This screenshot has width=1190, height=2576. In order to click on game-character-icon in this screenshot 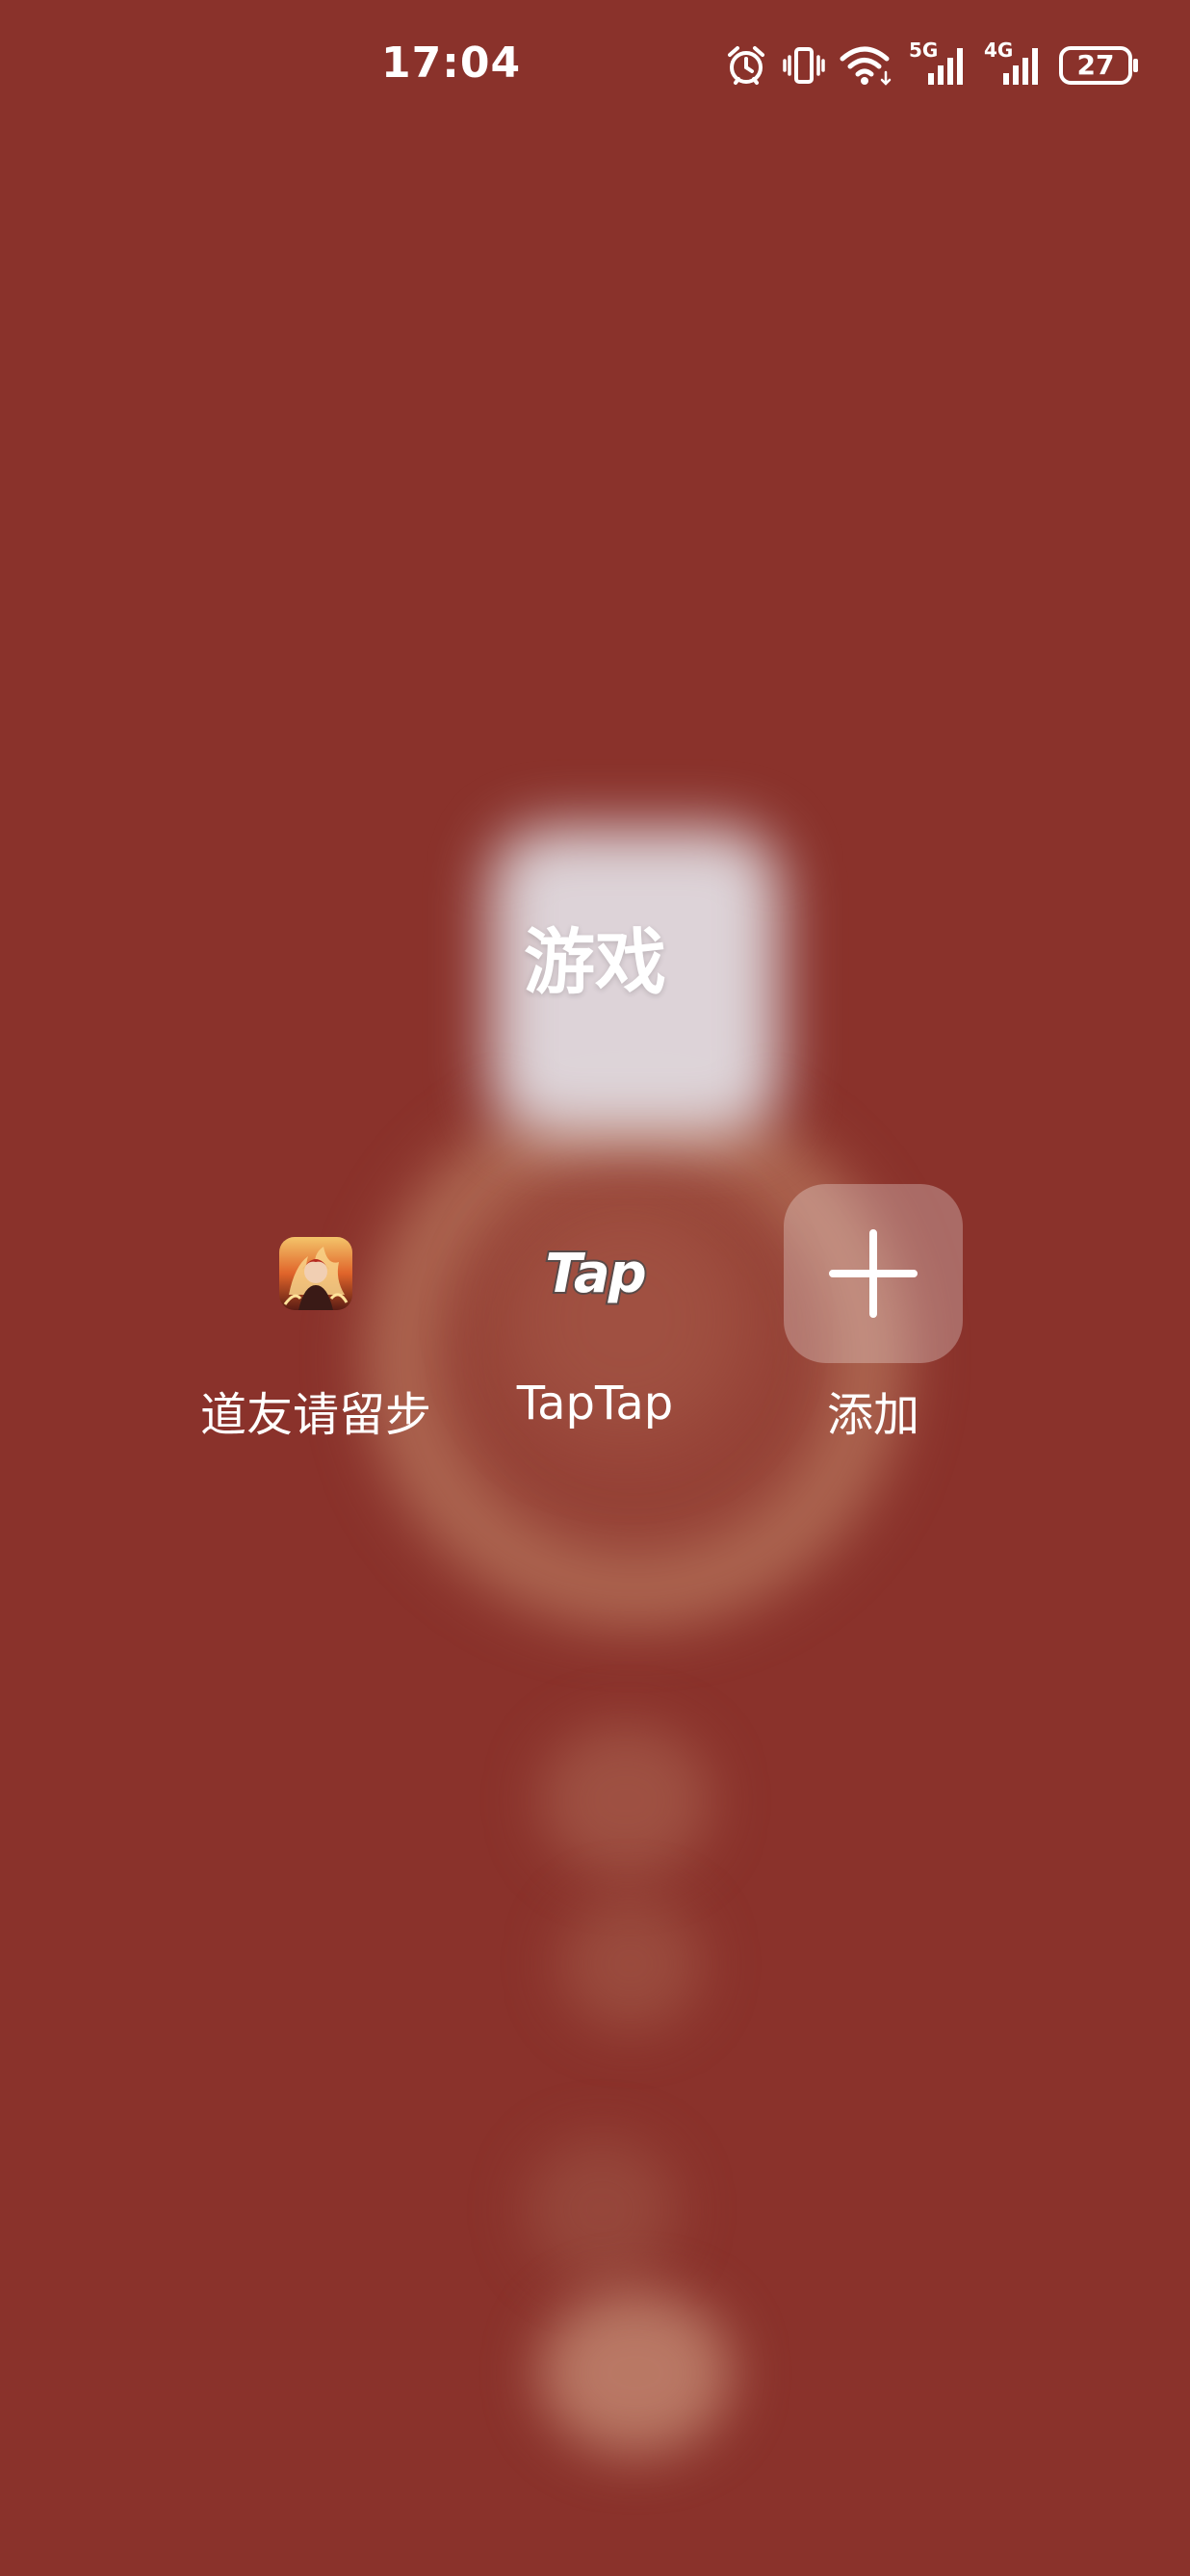, I will do `click(316, 1273)`.